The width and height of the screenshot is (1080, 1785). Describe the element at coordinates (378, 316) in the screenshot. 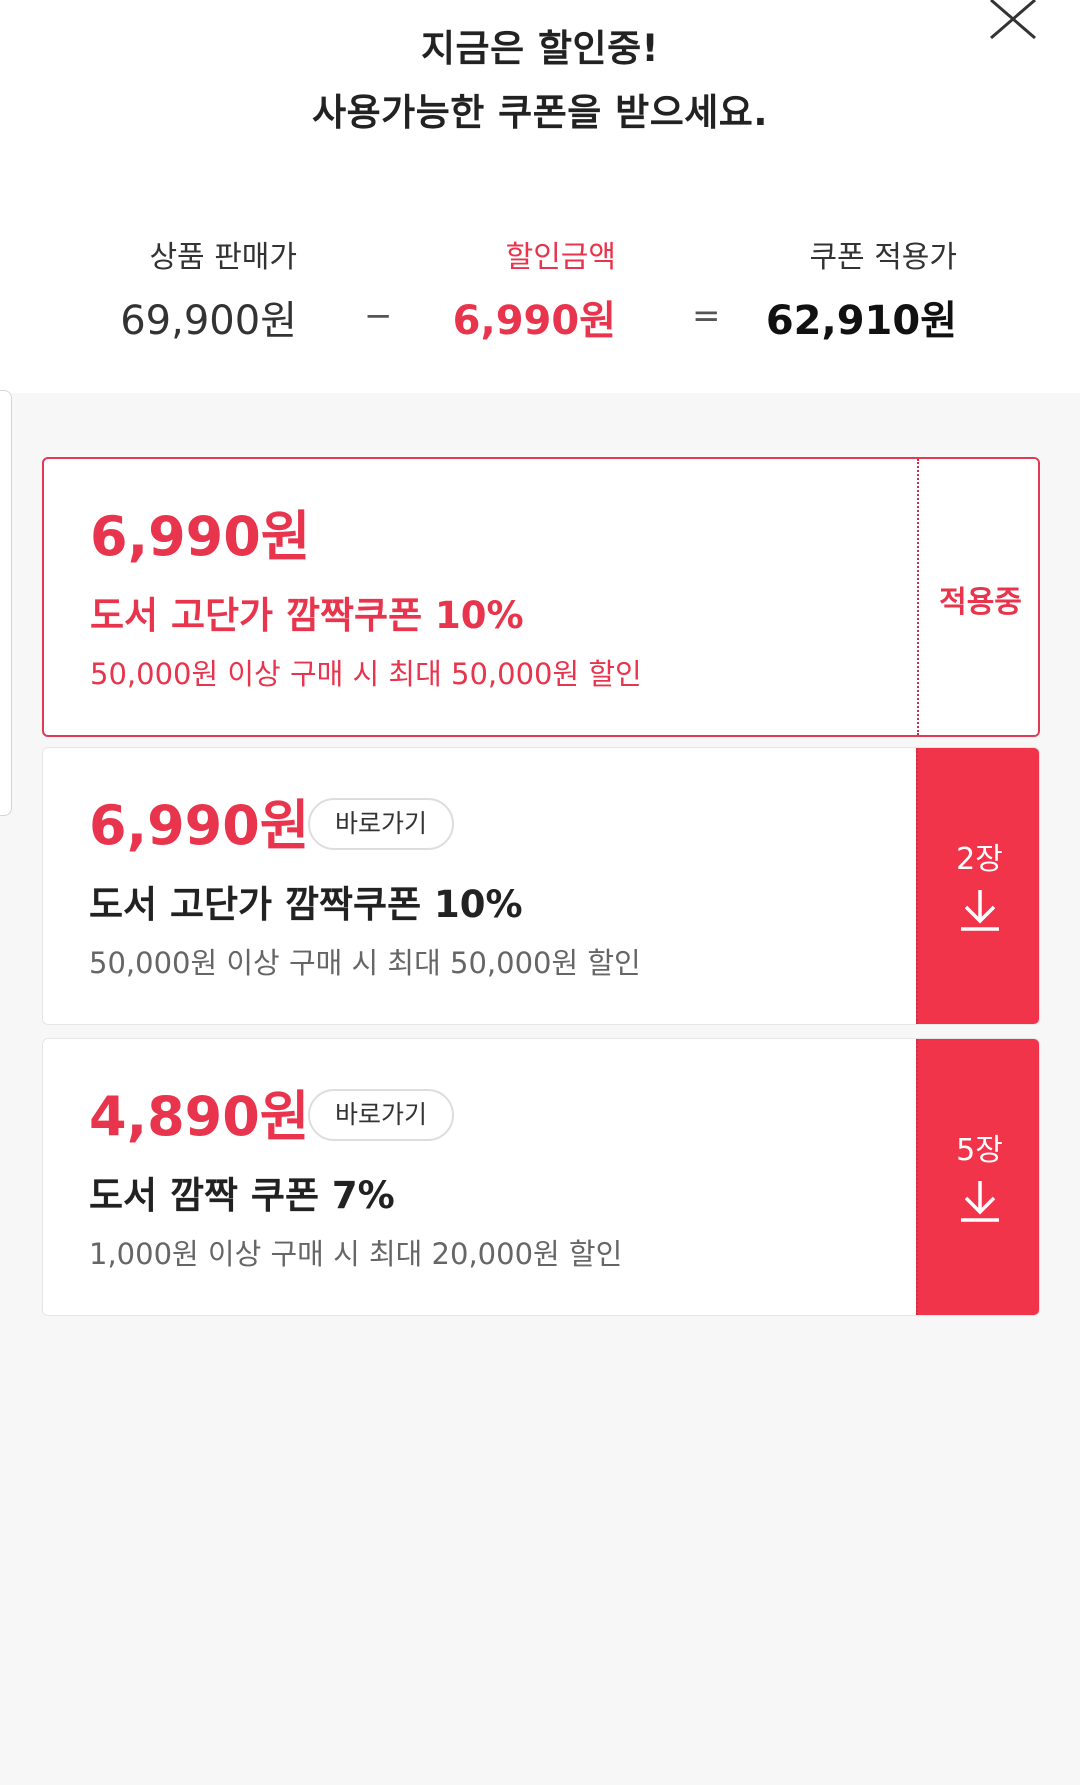

I see `minus-sign: −` at that location.